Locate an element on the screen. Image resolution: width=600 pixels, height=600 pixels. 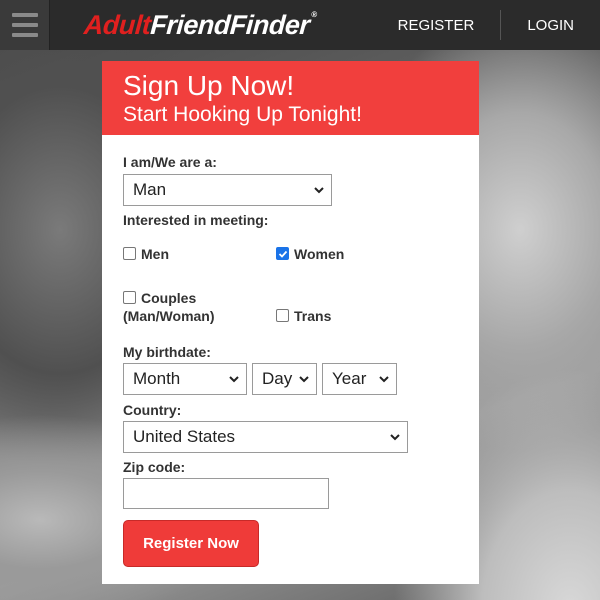
logo-friendfinder: FriendFinder is located at coordinates (230, 24).